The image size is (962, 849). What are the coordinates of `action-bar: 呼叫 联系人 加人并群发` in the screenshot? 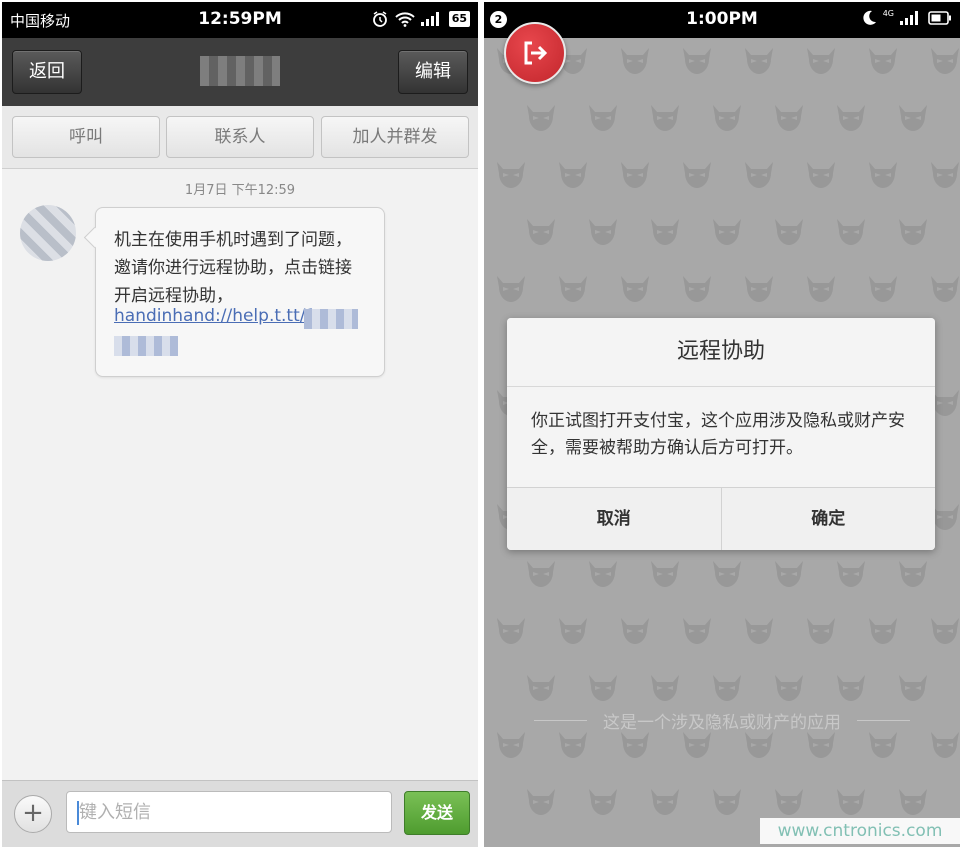 It's located at (240, 137).